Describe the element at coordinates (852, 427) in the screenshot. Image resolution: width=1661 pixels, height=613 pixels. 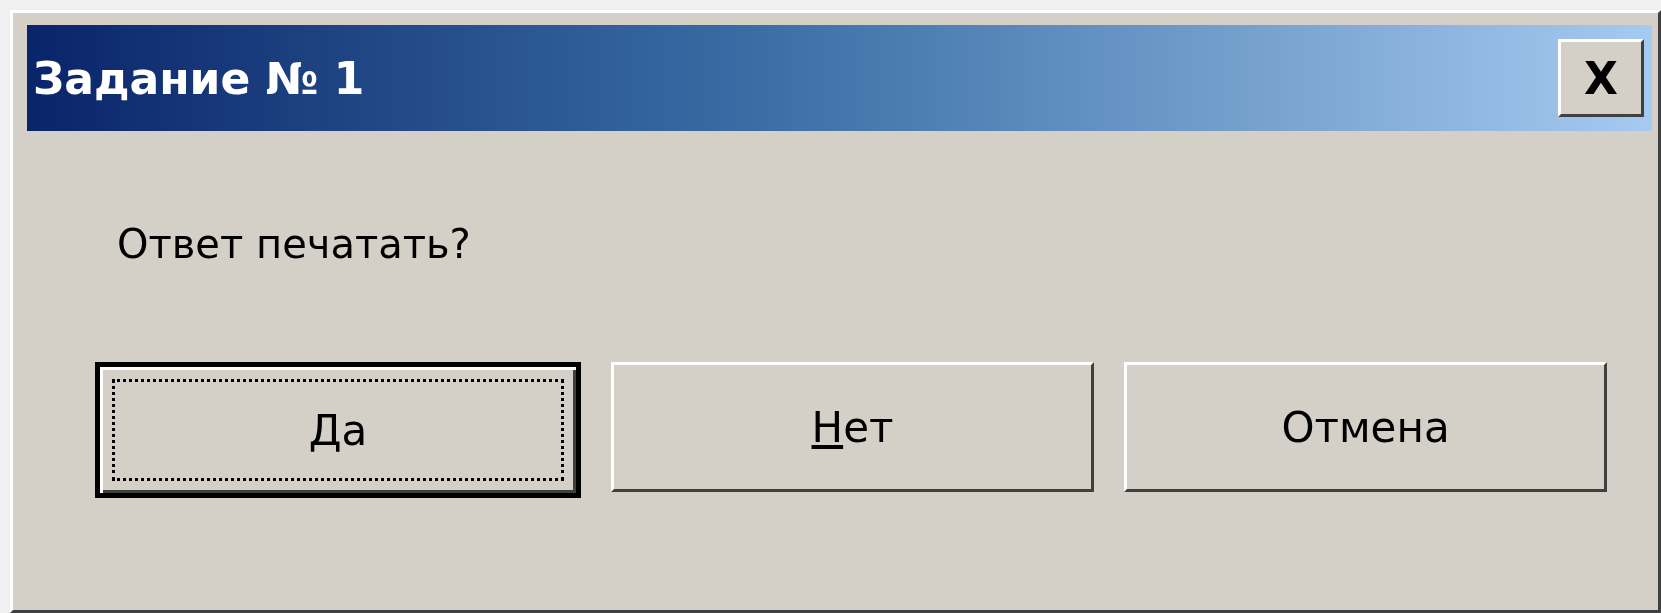
I see `dialog-button: Нет` at that location.